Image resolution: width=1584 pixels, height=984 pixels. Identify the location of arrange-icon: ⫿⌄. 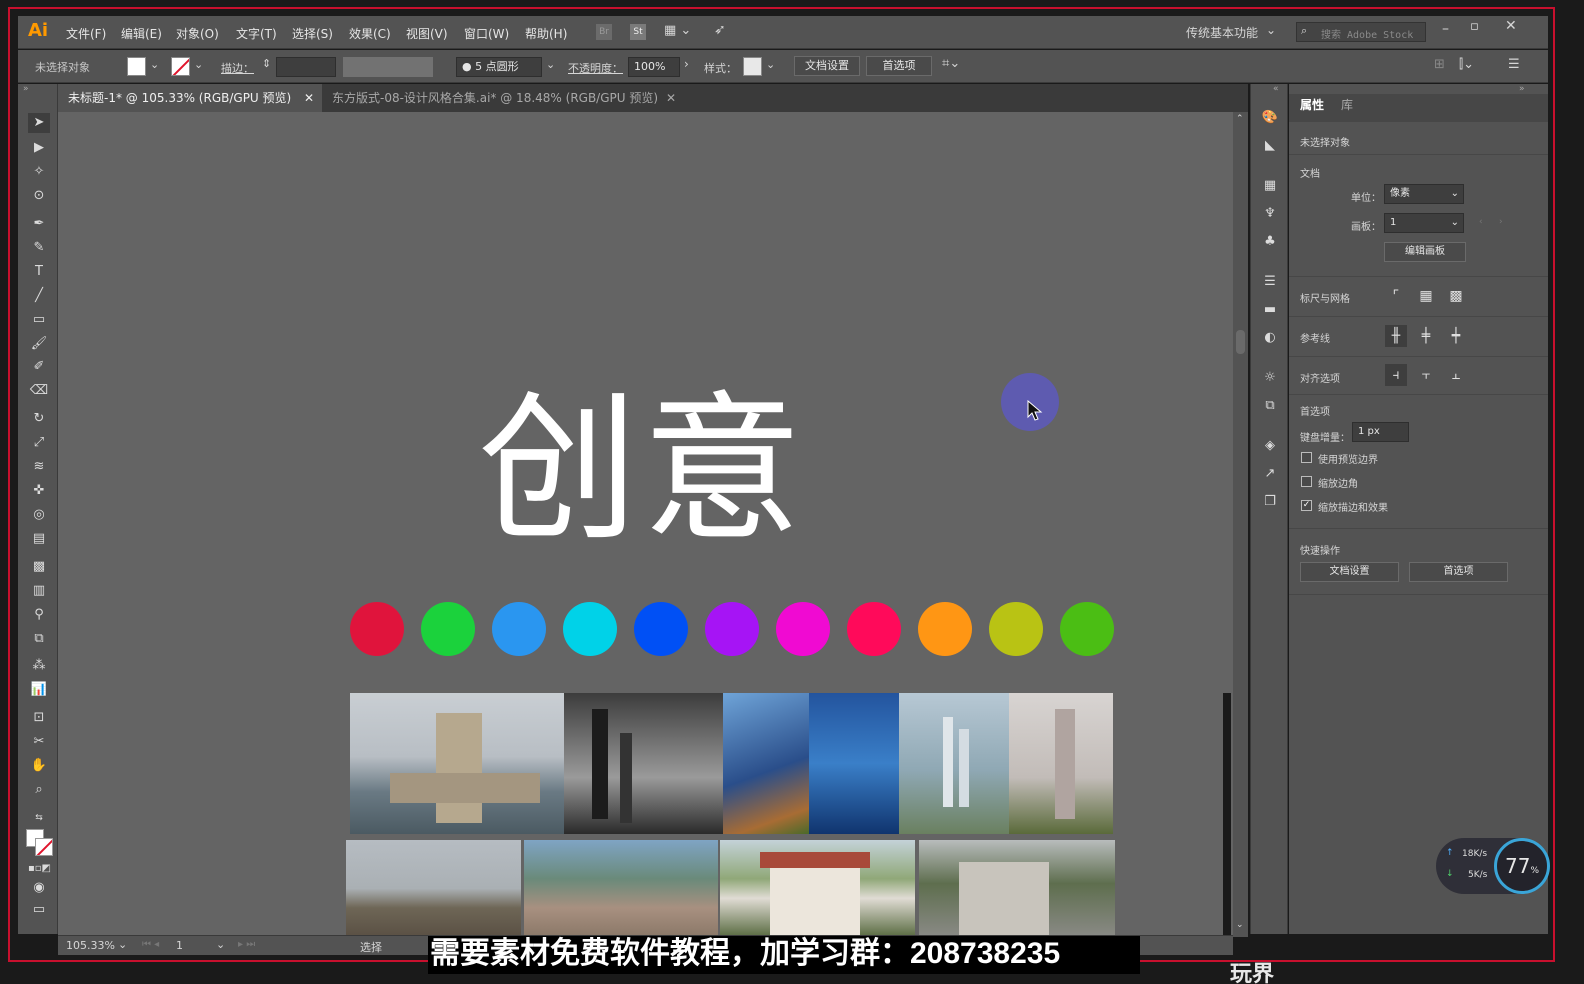
(1466, 64).